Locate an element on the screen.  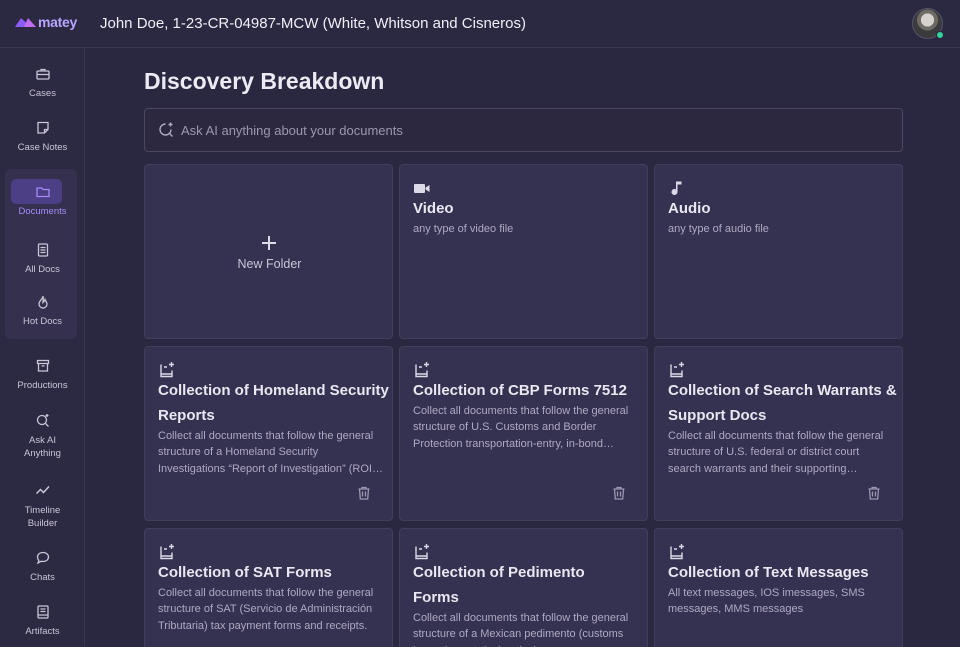
sidebar-item-label: Ask AI Anything is located at coordinates (42, 447).